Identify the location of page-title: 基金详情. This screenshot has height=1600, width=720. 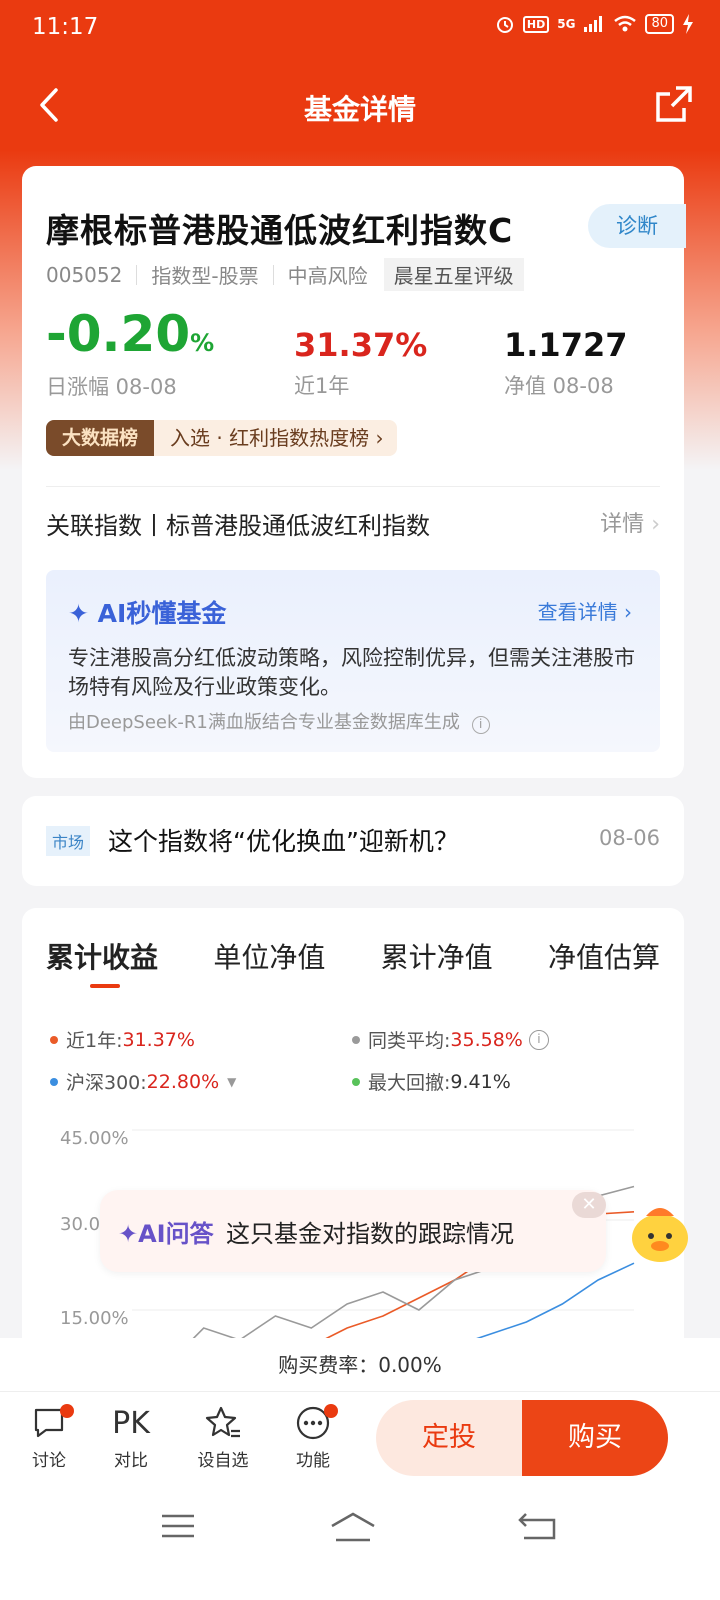
(359, 109).